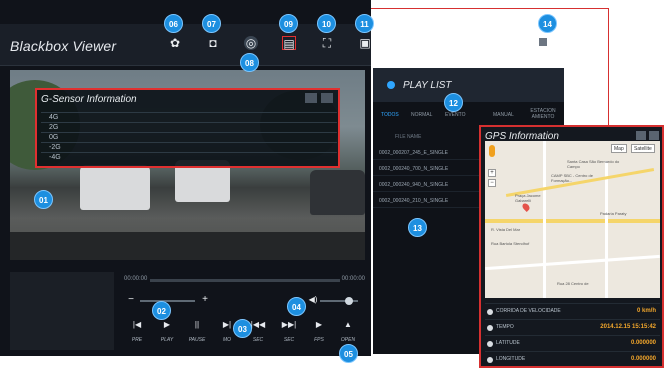 The height and width of the screenshot is (369, 665). Describe the element at coordinates (167, 324) in the screenshot. I see `play-icon: ▶` at that location.